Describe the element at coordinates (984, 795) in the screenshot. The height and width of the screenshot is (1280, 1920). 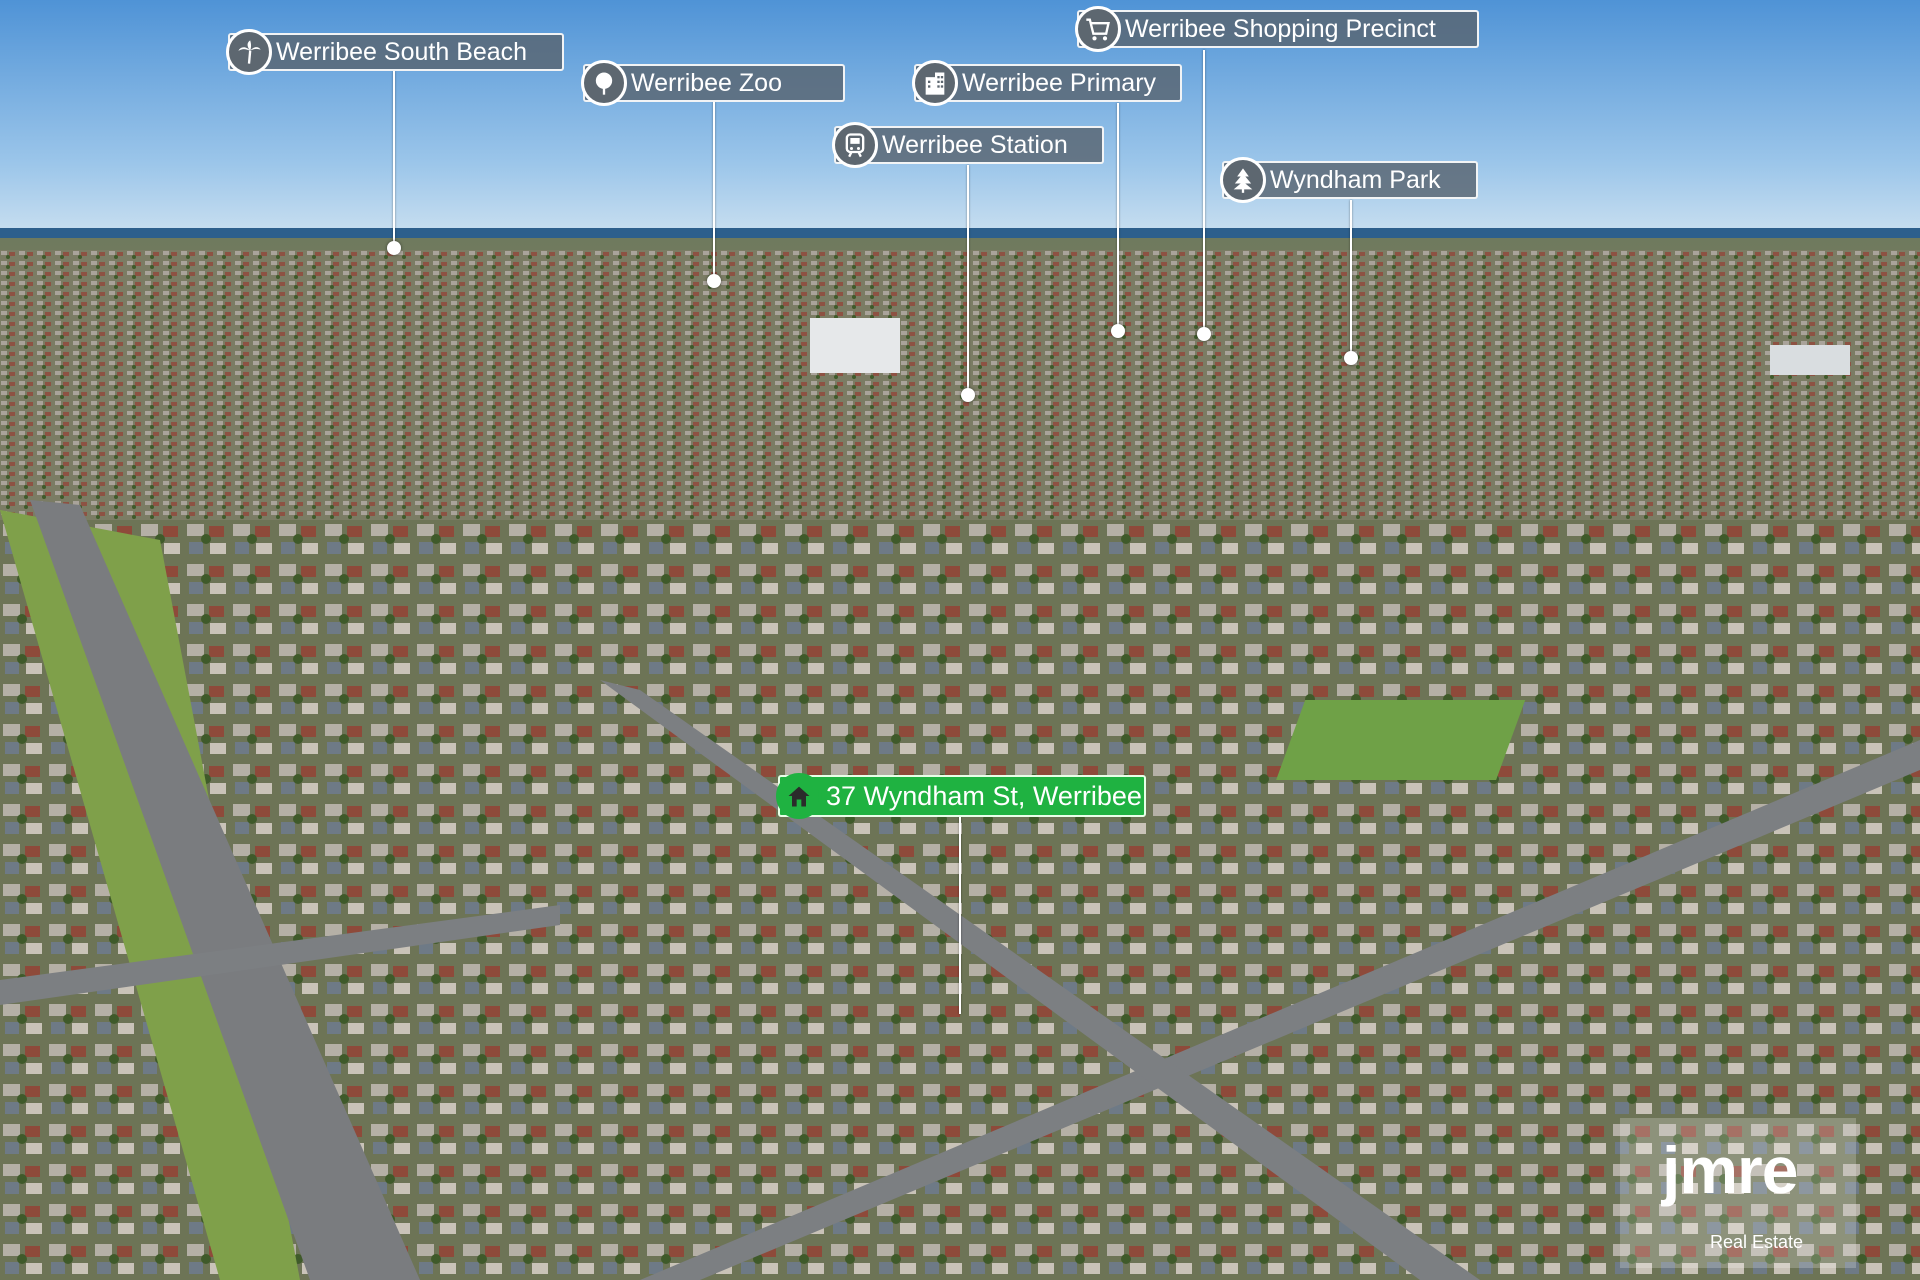
I see `property-address-text: 37 Wyndham St, Werribee` at that location.